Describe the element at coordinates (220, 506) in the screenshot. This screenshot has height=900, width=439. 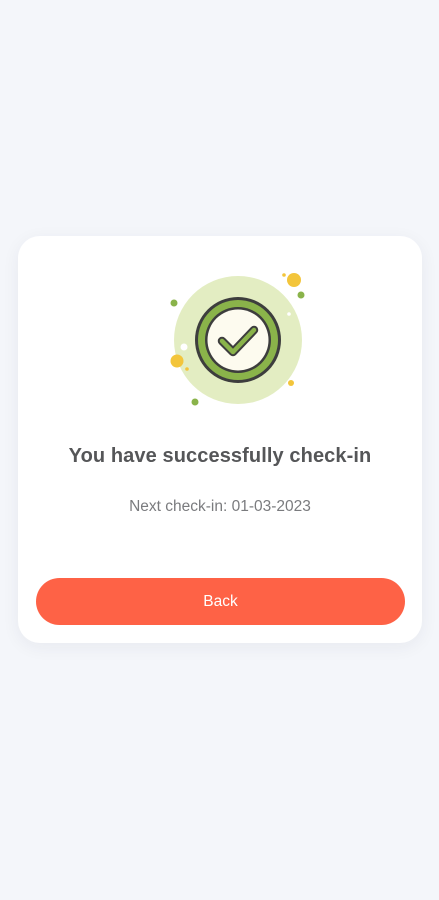
I see `next-checkin-text: Next check-in: 01-03-2023` at that location.